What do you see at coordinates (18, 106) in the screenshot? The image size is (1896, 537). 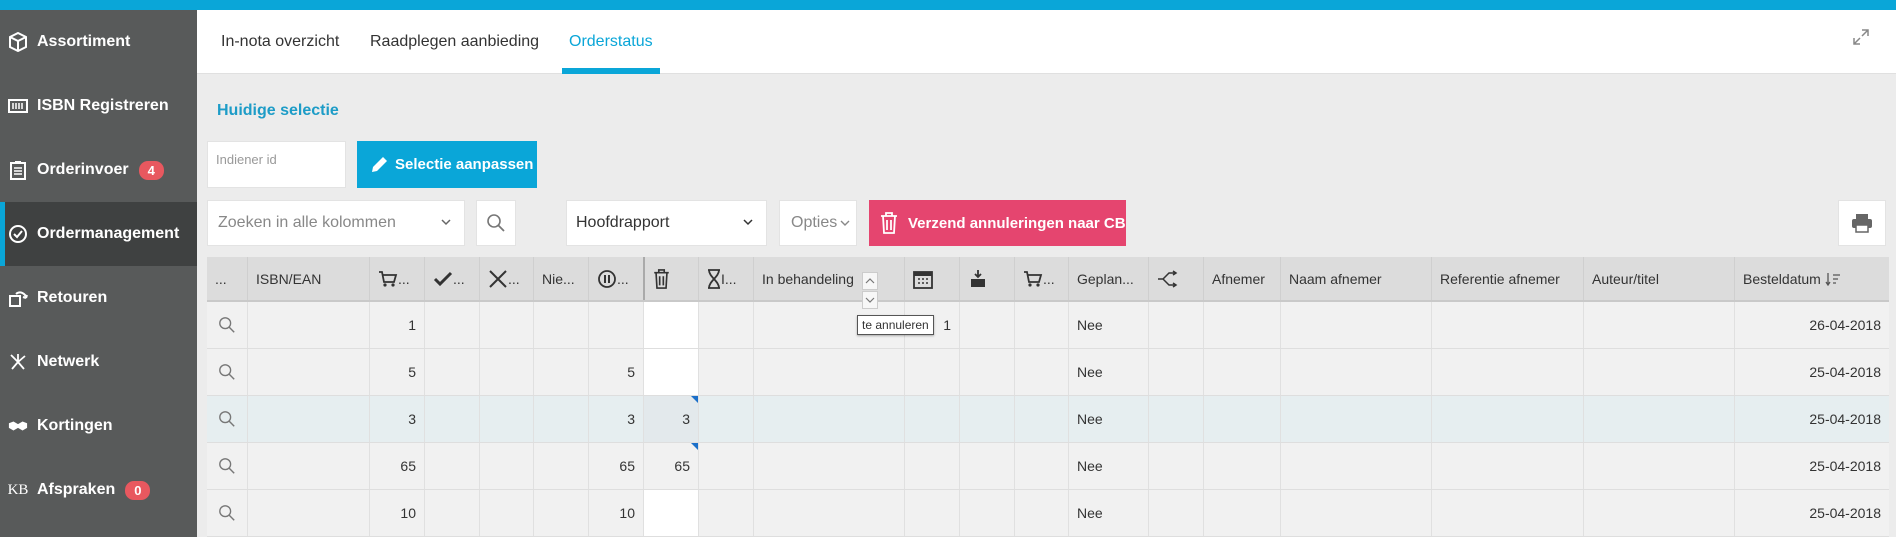 I see `barcode-icon` at bounding box center [18, 106].